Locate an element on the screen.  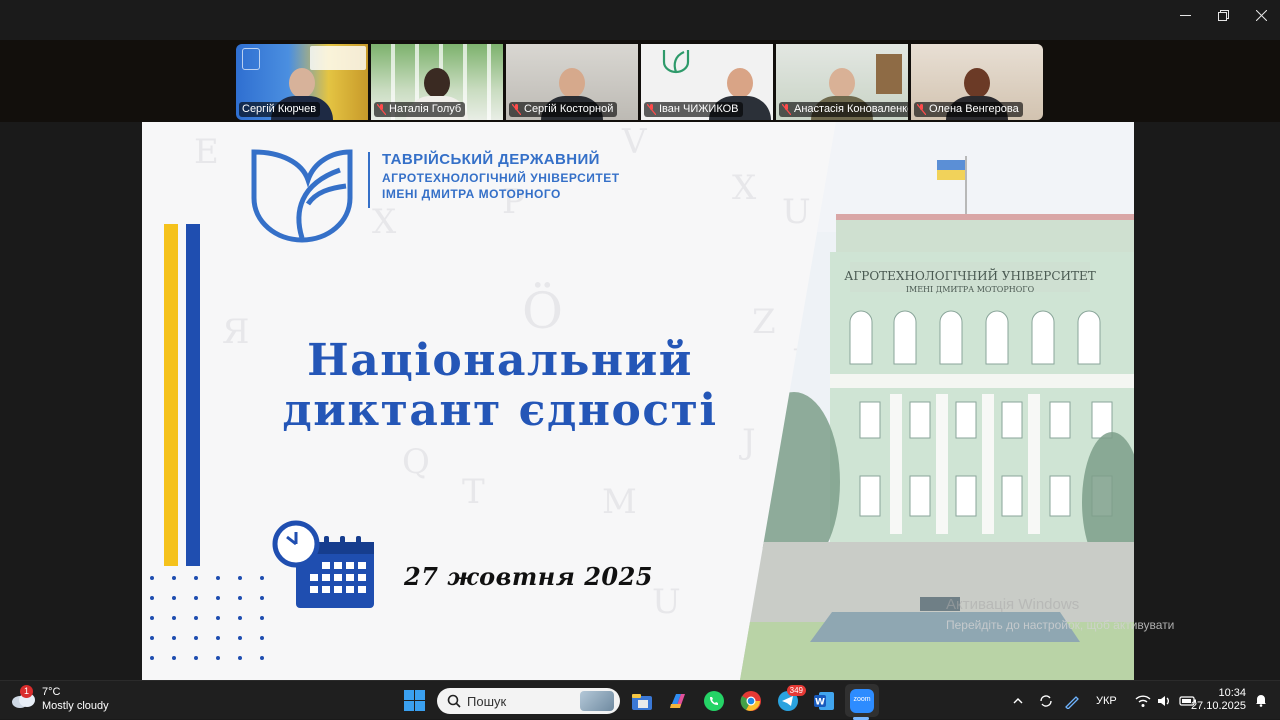
windows-start-icon is located at coordinates (414, 700).